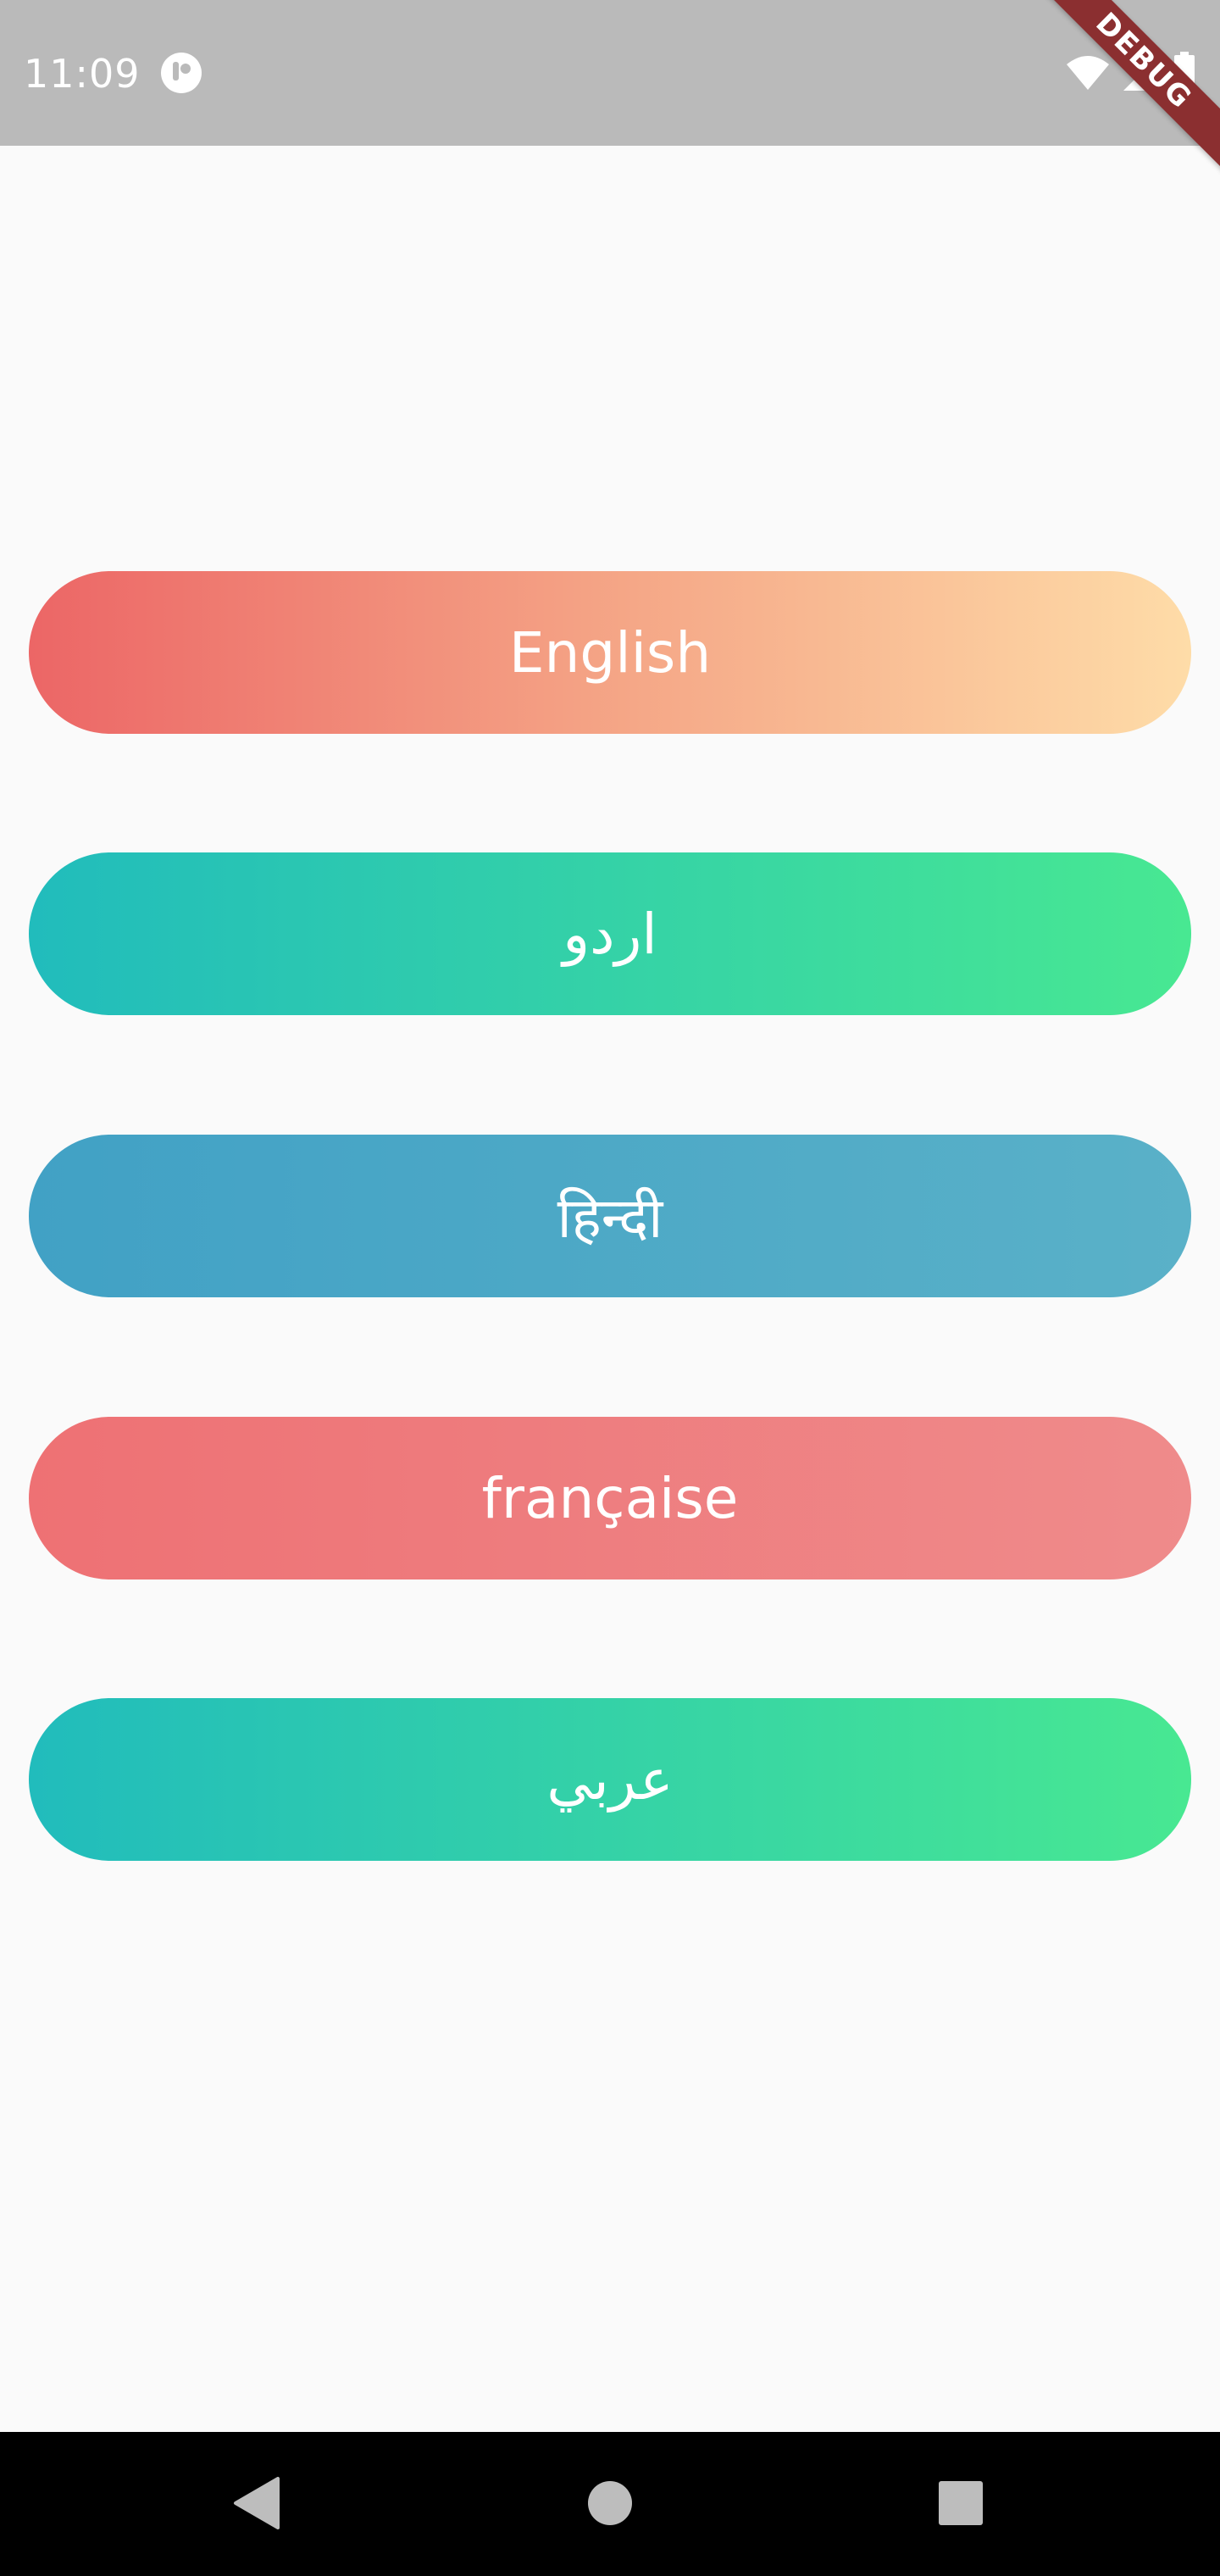  I want to click on language-label: हिन्दी, so click(610, 1218).